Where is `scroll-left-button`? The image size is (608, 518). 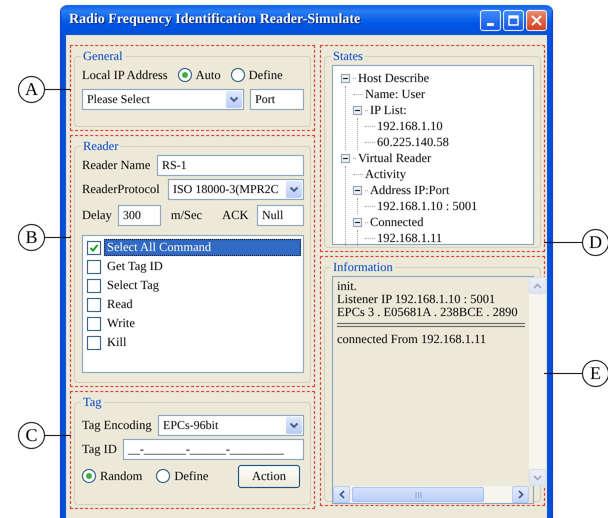 scroll-left-button is located at coordinates (341, 494).